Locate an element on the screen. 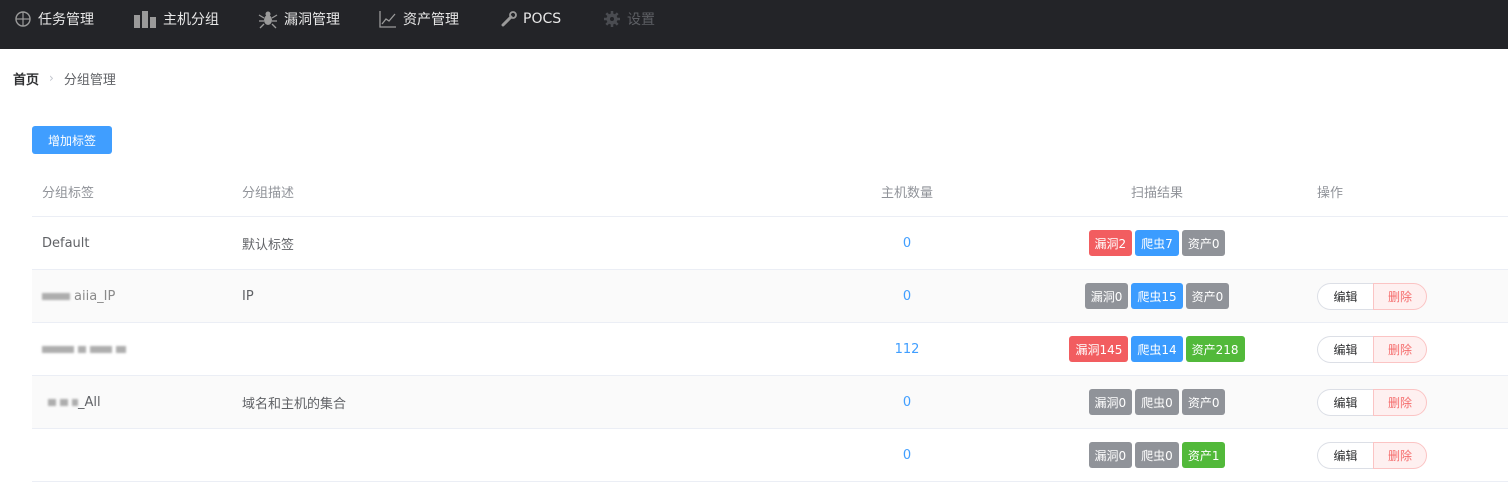  server-icon is located at coordinates (145, 19).